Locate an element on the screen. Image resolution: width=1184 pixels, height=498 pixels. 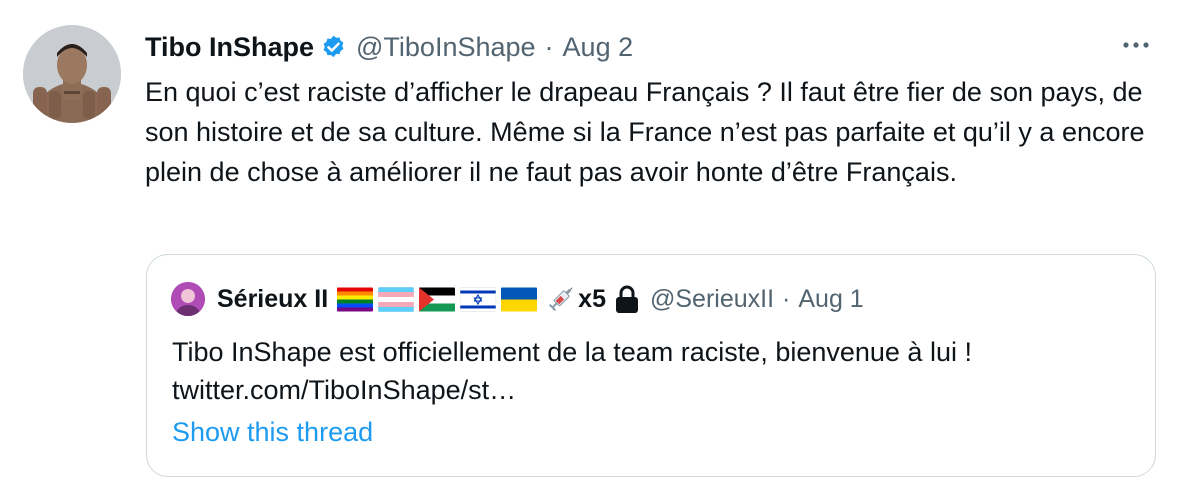
lock-icon is located at coordinates (627, 299).